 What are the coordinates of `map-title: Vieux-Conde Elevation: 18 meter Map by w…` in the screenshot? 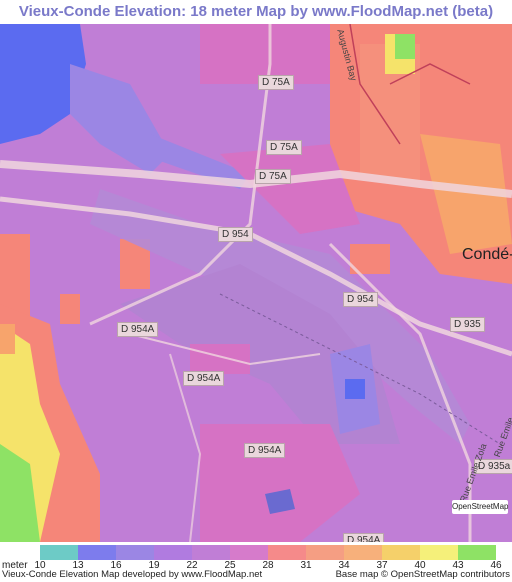 It's located at (256, 12).